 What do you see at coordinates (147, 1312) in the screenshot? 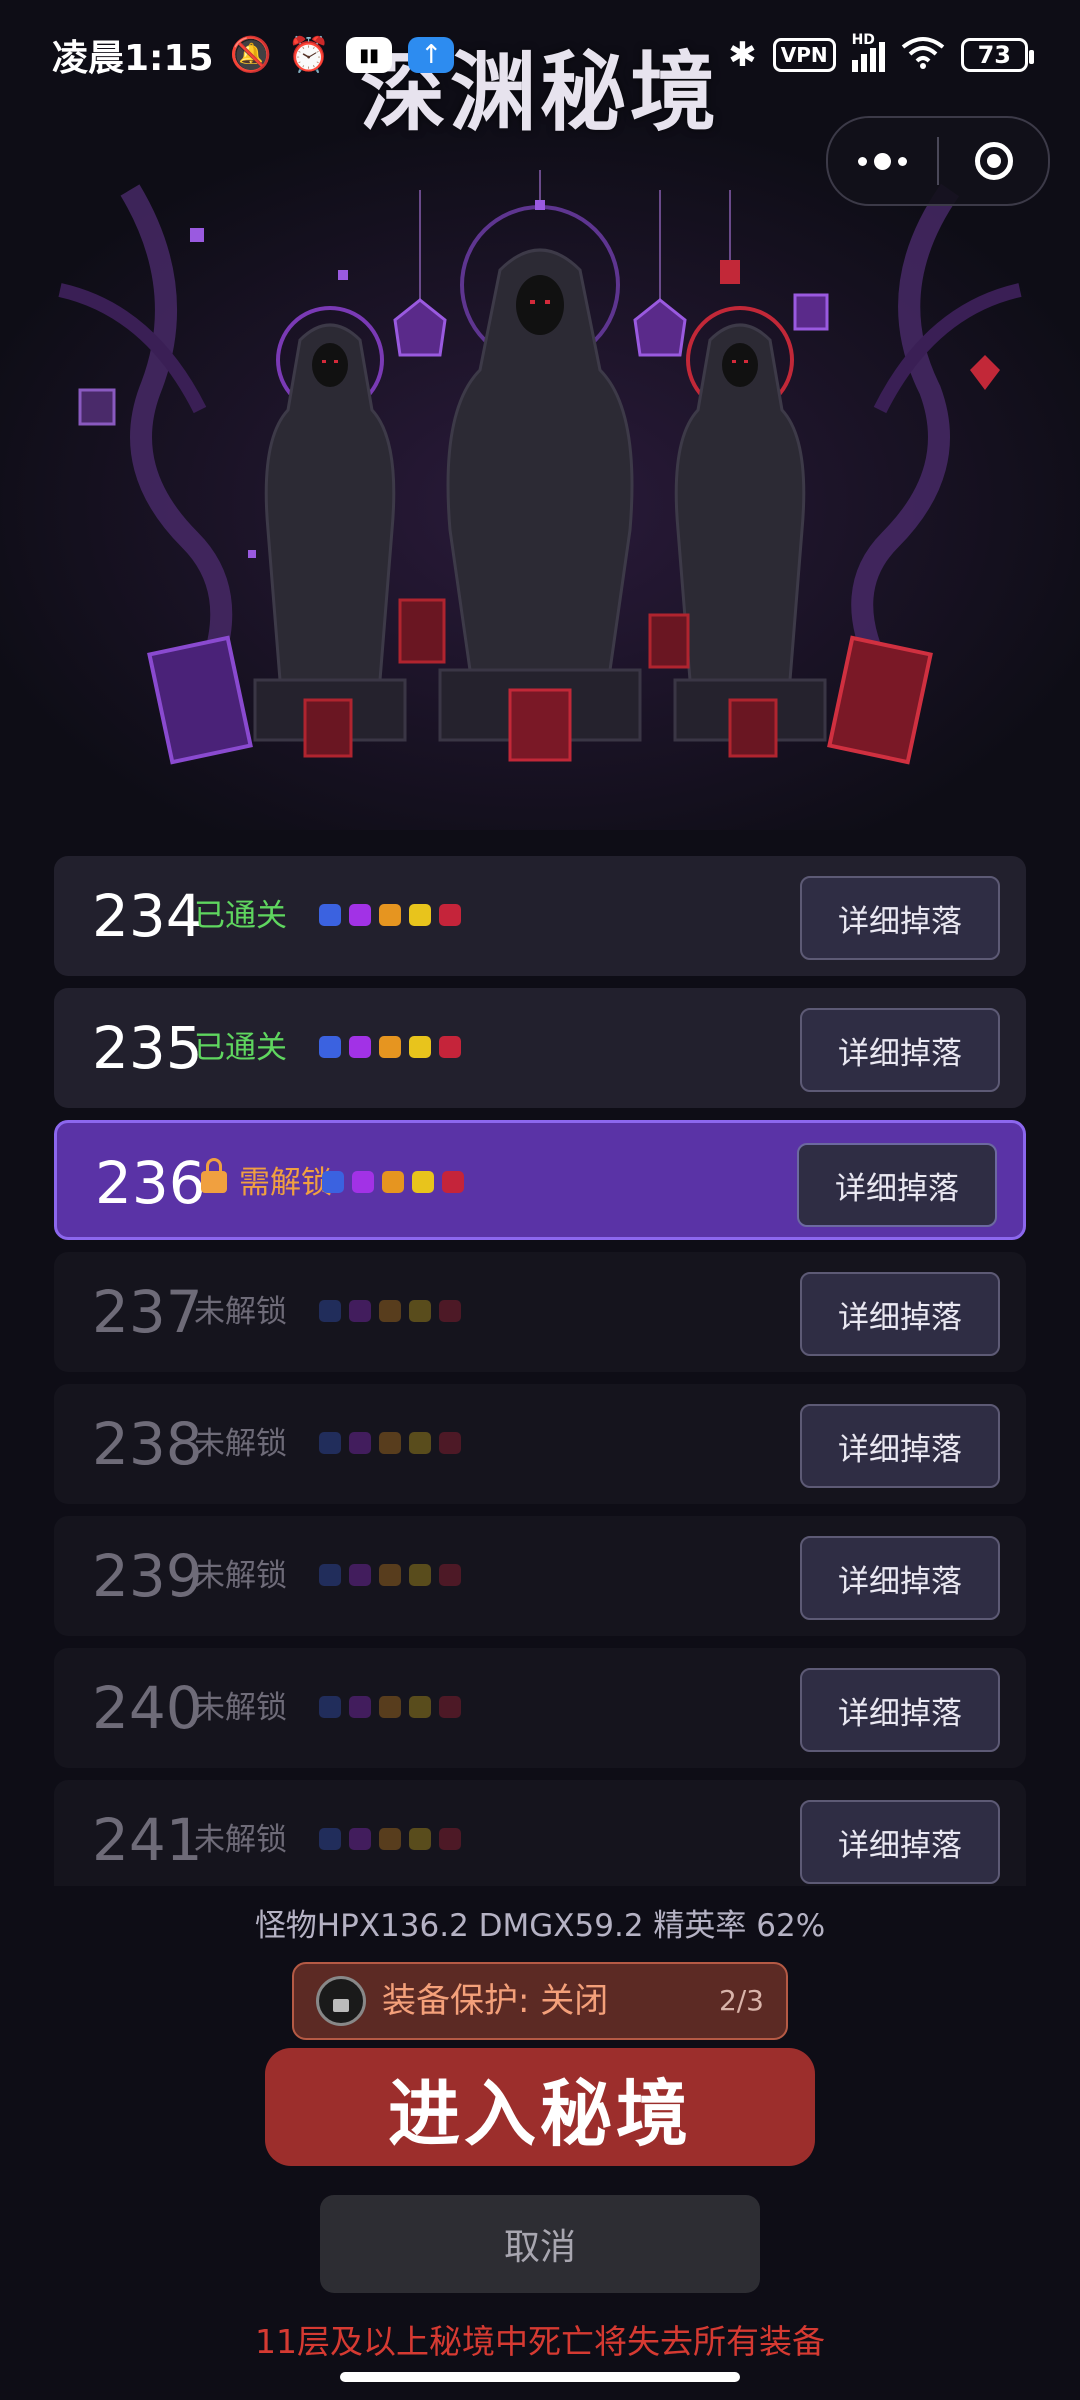
I see `level-number: 237` at bounding box center [147, 1312].